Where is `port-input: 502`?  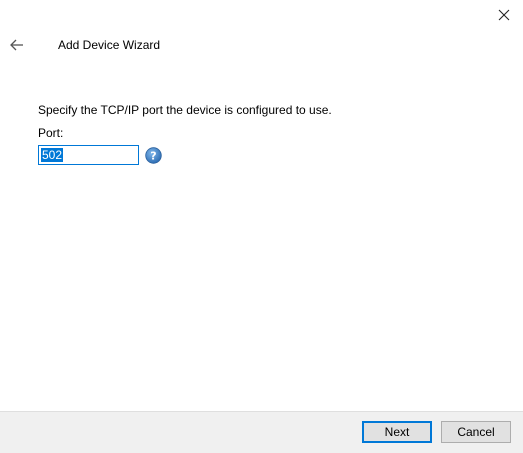 port-input: 502 is located at coordinates (88, 155).